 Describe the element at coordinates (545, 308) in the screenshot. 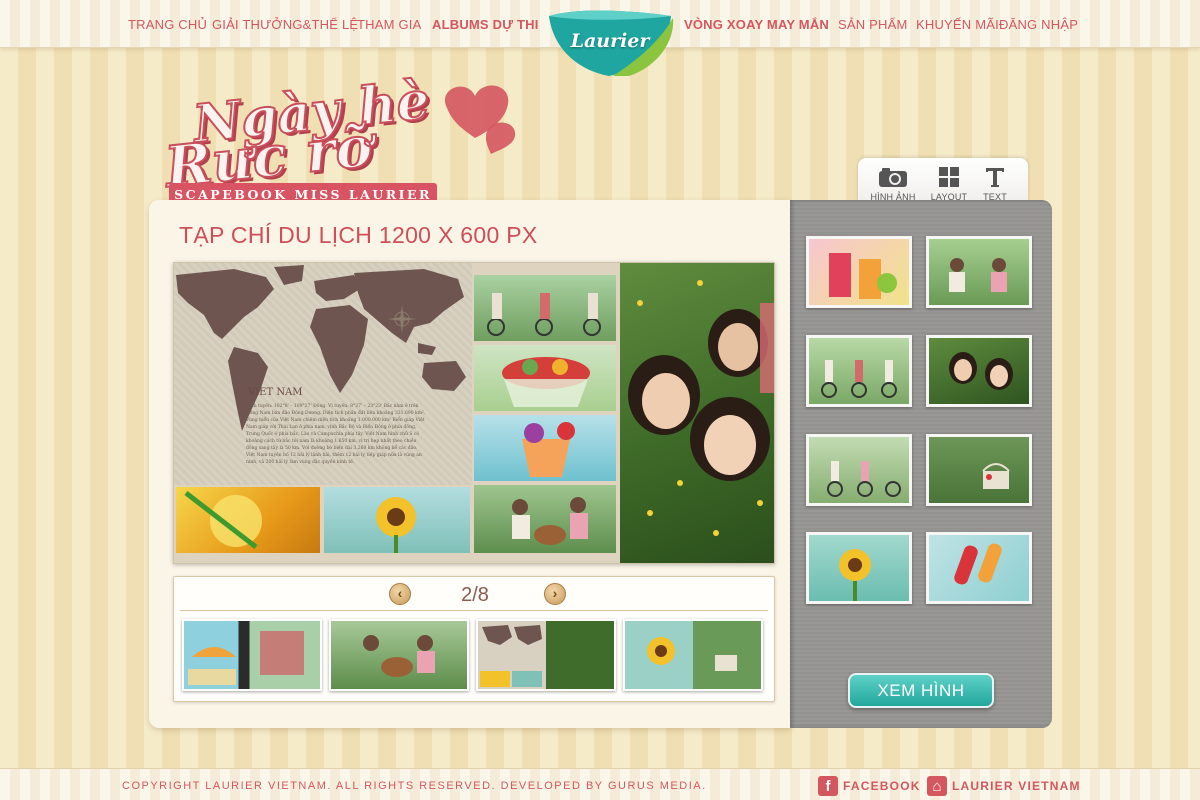

I see `photo-bicycles` at that location.